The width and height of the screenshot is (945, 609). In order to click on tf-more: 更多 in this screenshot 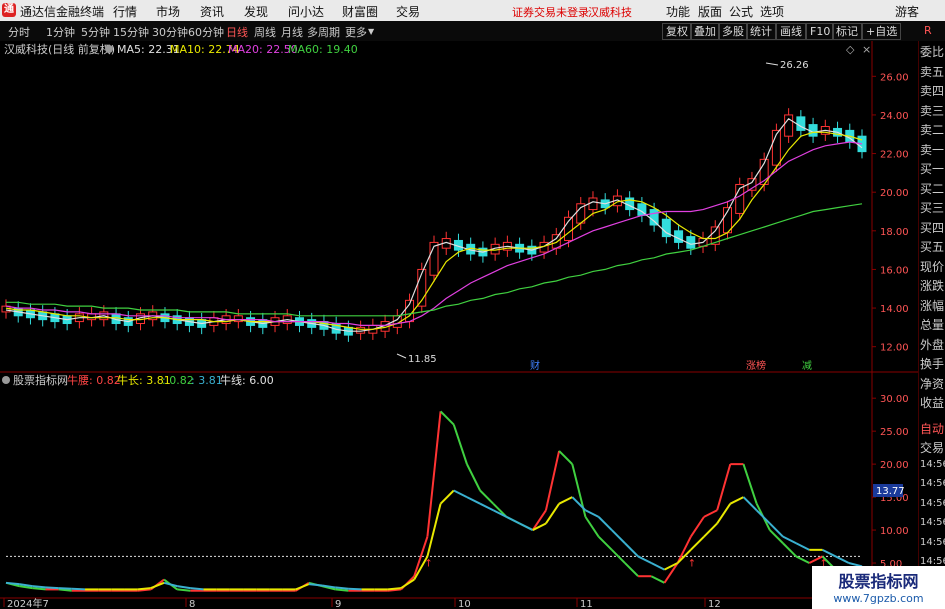, I will do `click(356, 32)`.